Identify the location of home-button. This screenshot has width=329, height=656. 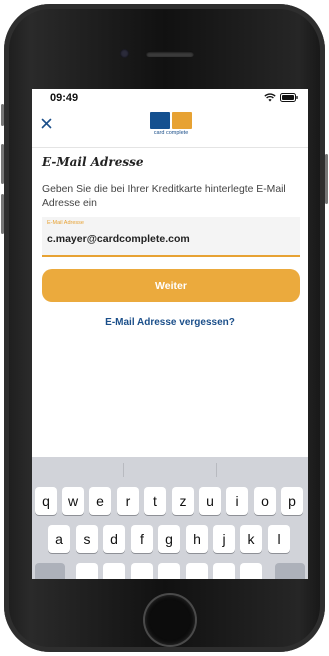
(170, 620).